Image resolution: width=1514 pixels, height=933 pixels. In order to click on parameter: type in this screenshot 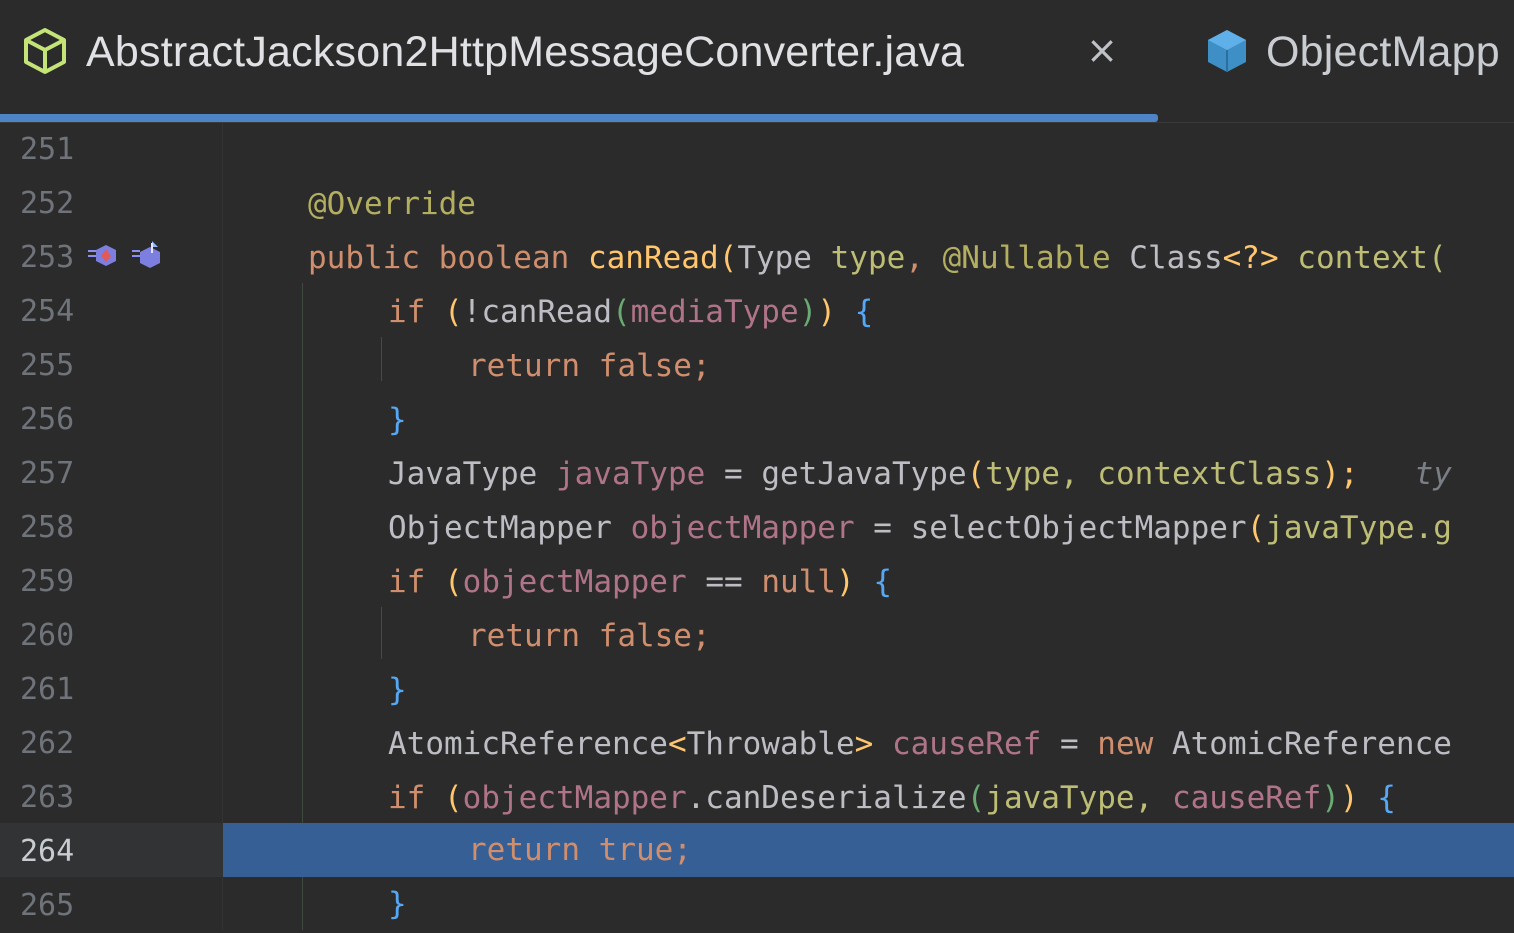, I will do `click(868, 258)`.